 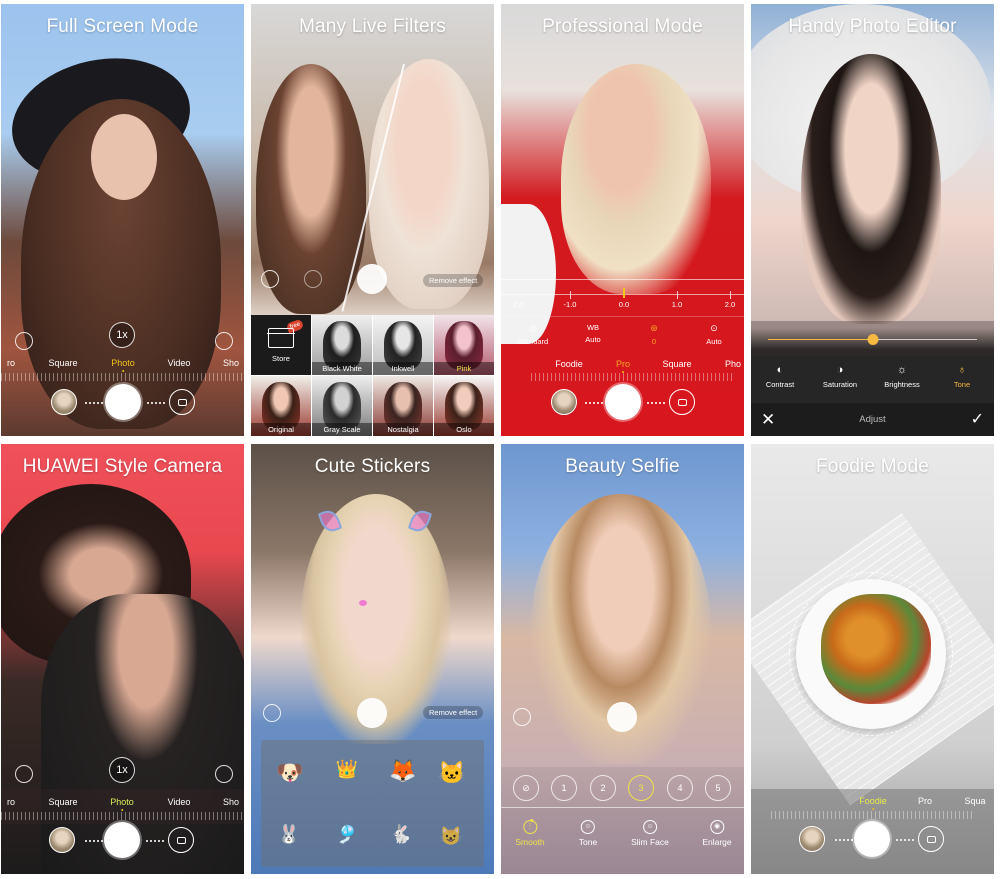 I want to click on filter-store: free Store, so click(x=281, y=345).